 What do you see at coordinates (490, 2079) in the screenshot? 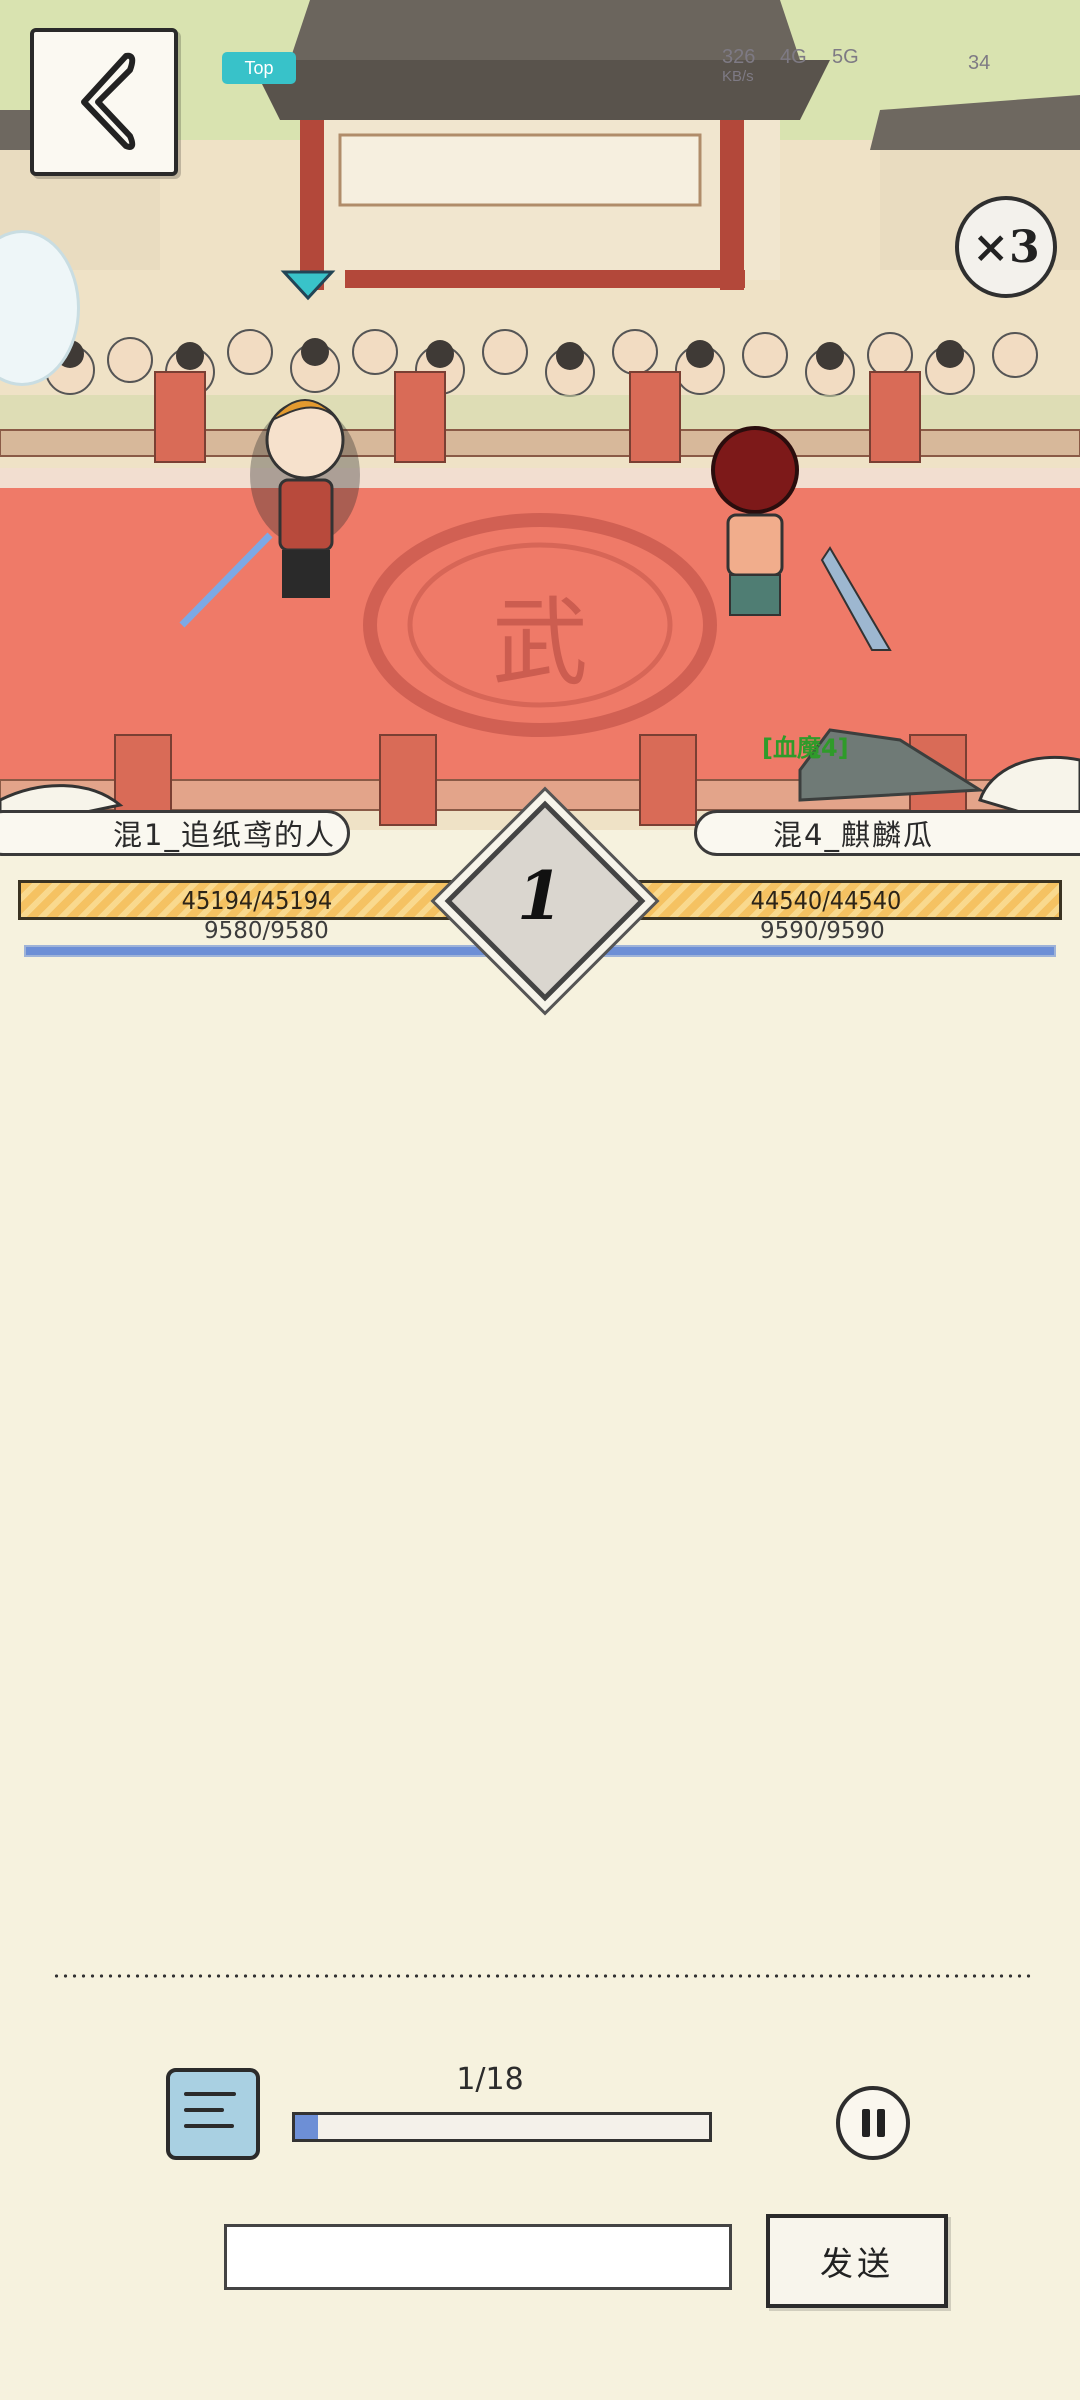
I see `playback-progress-label: 1/18` at bounding box center [490, 2079].